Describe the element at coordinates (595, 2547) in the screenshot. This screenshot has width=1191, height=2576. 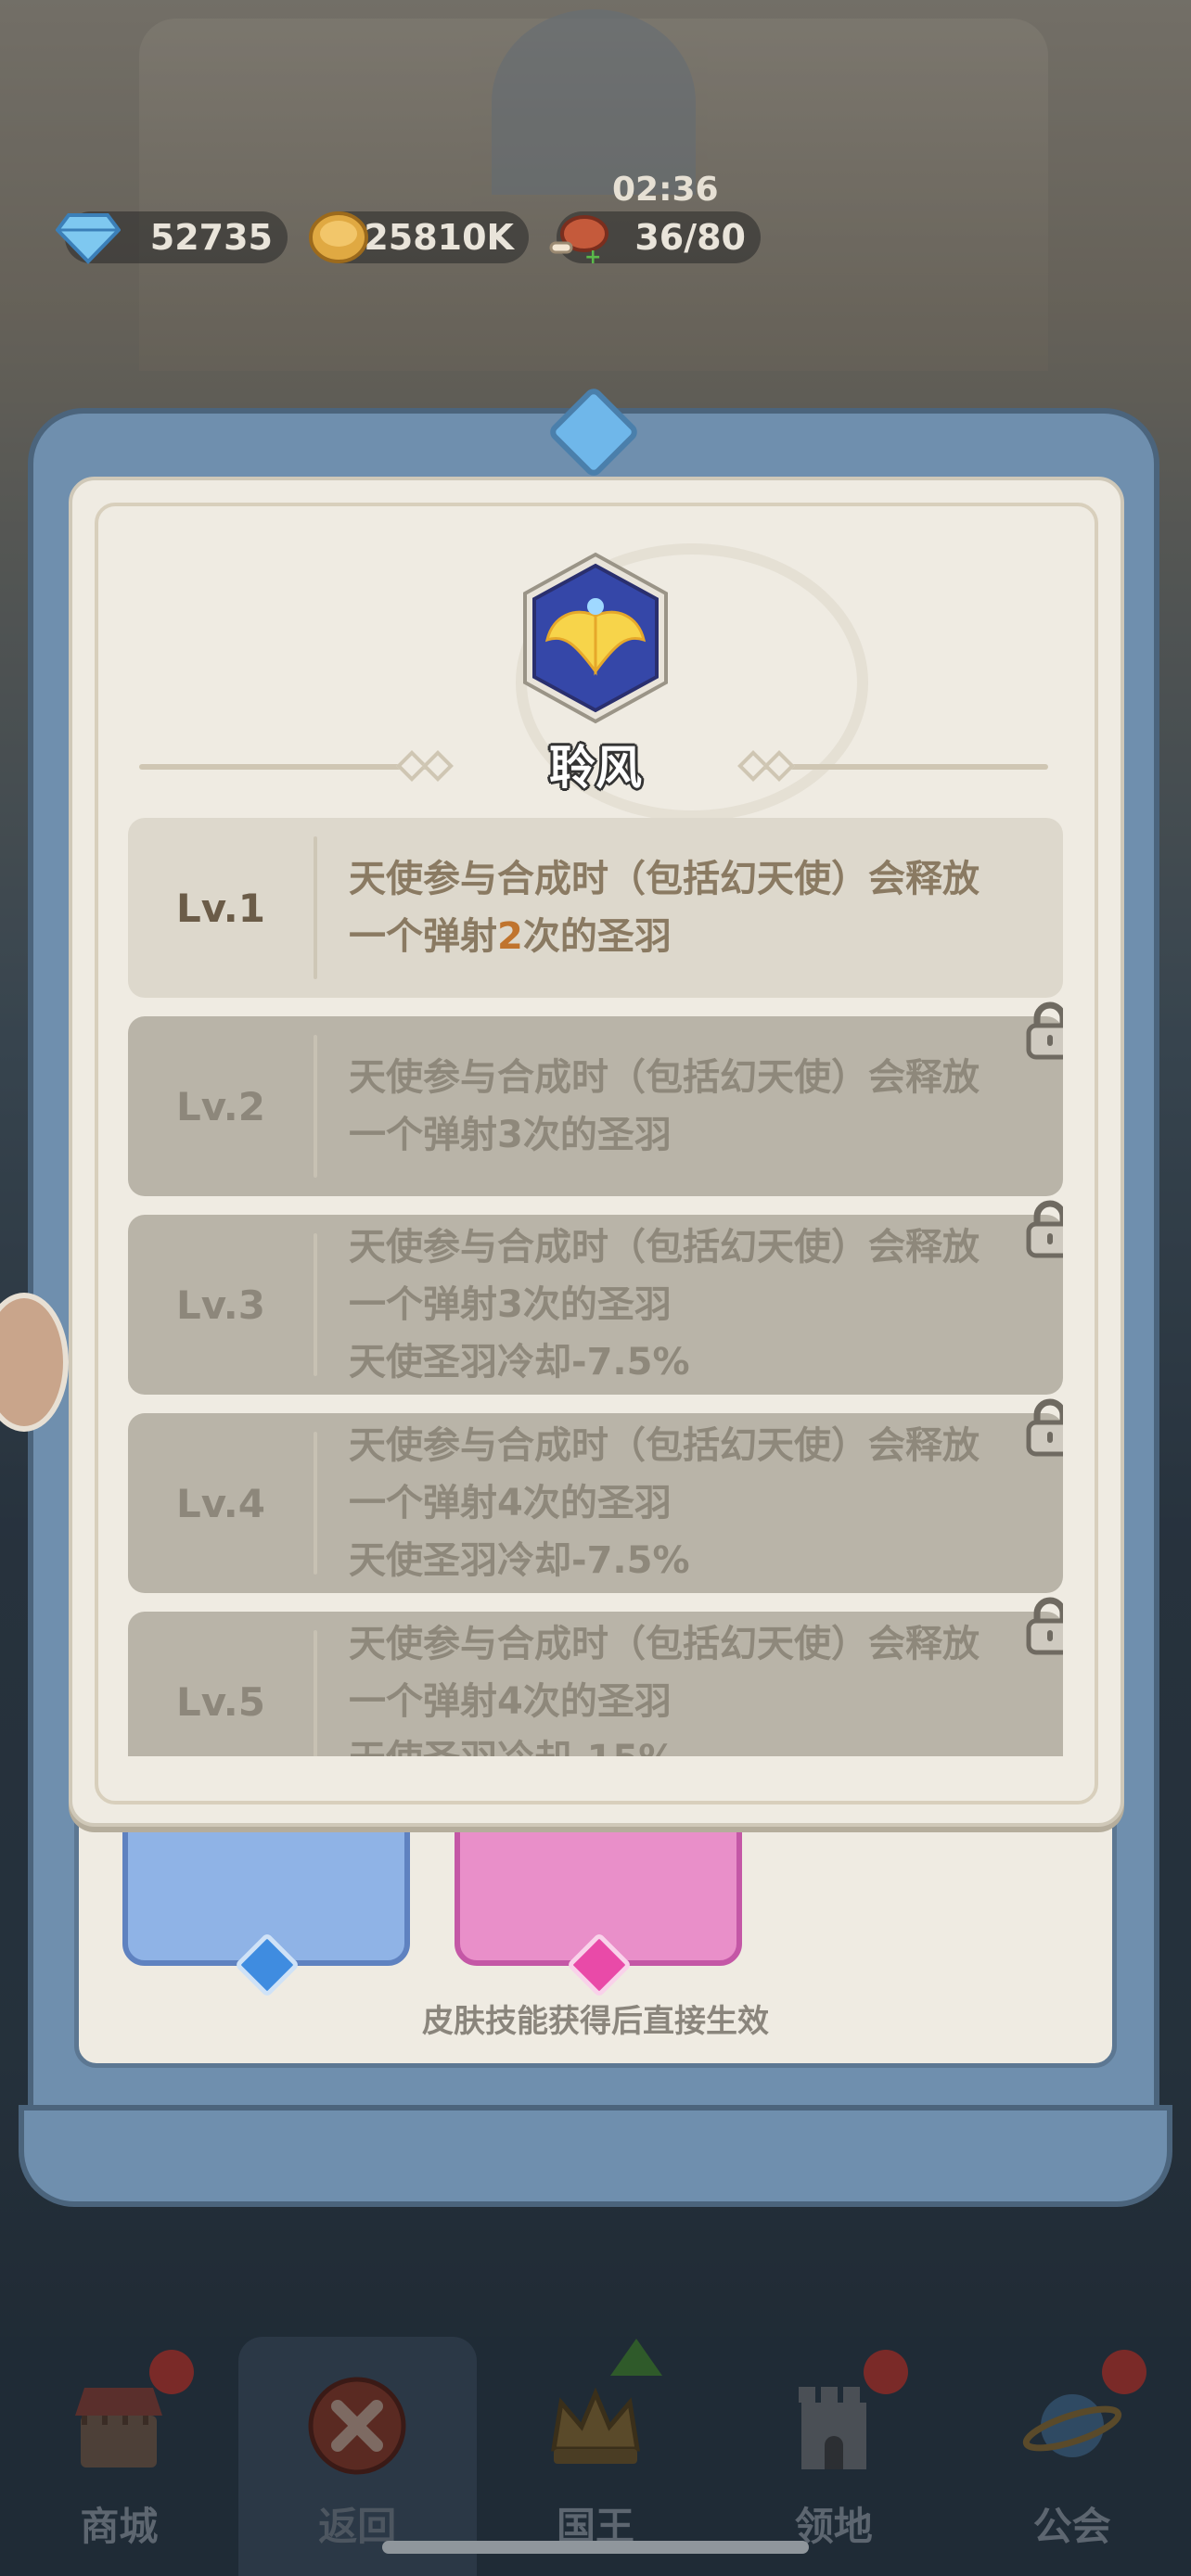
I see `home-indicator` at that location.